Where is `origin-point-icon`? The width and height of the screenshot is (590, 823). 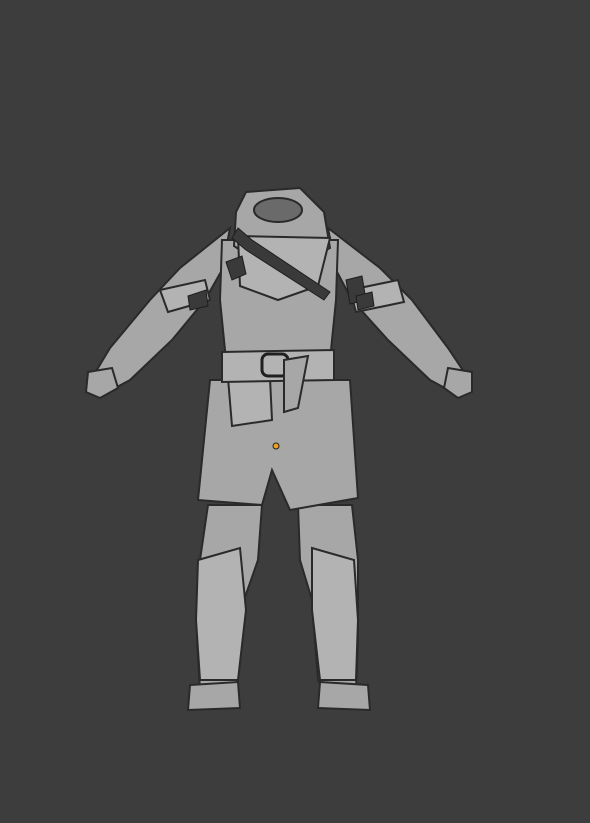 origin-point-icon is located at coordinates (276, 446).